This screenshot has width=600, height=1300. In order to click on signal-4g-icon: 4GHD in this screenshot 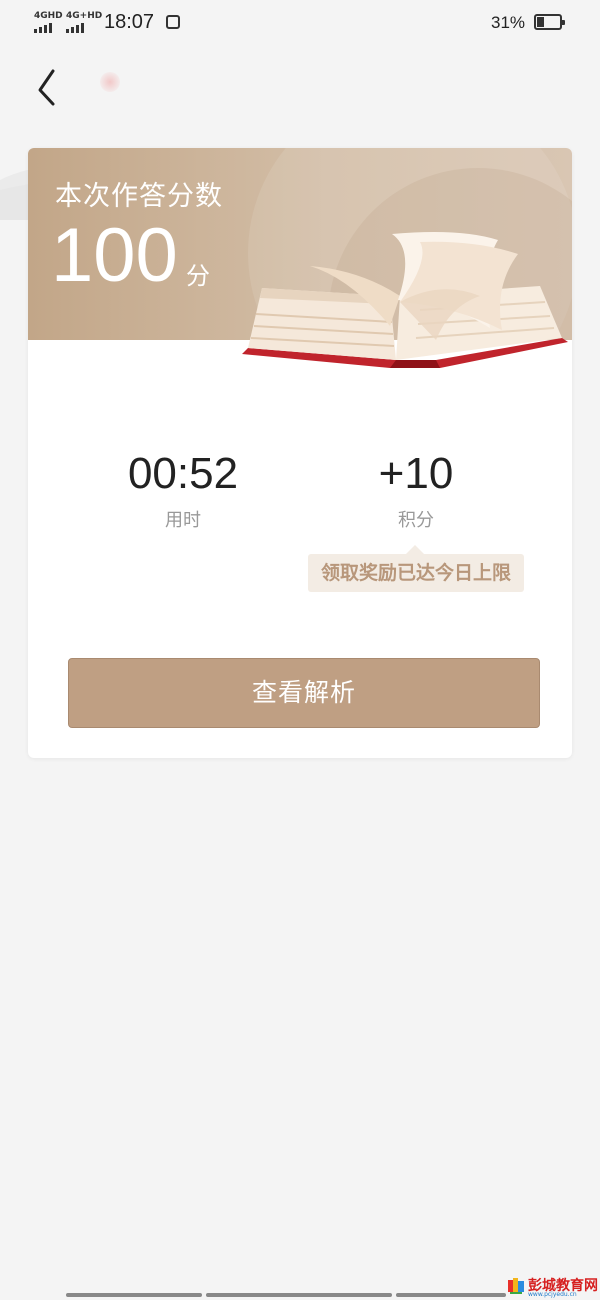, I will do `click(48, 22)`.